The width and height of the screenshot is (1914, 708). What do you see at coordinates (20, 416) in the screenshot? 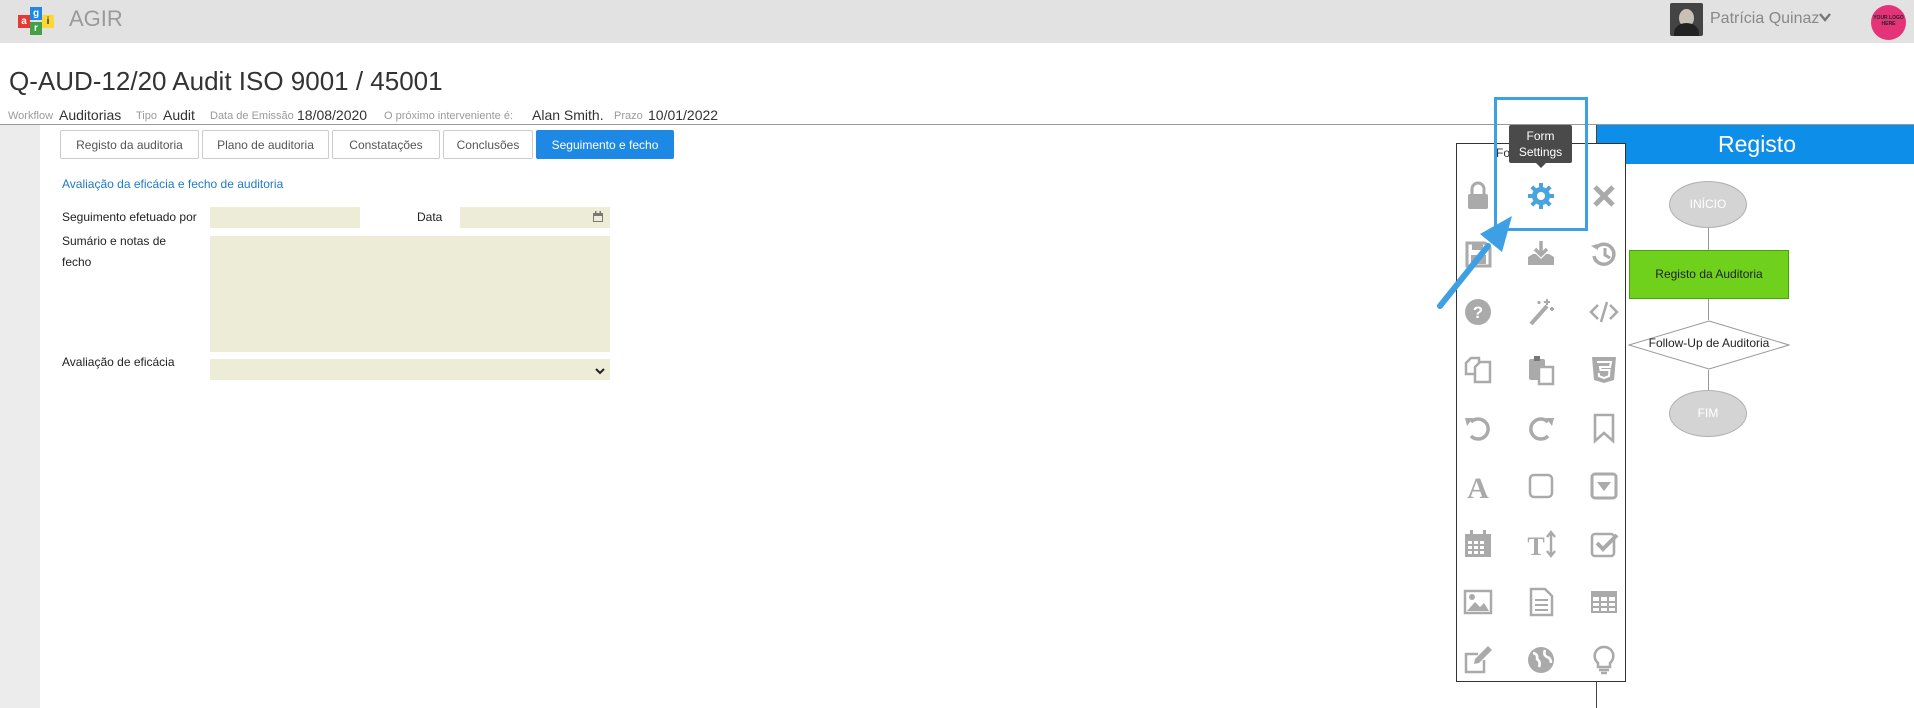
I see `left-gutter` at bounding box center [20, 416].